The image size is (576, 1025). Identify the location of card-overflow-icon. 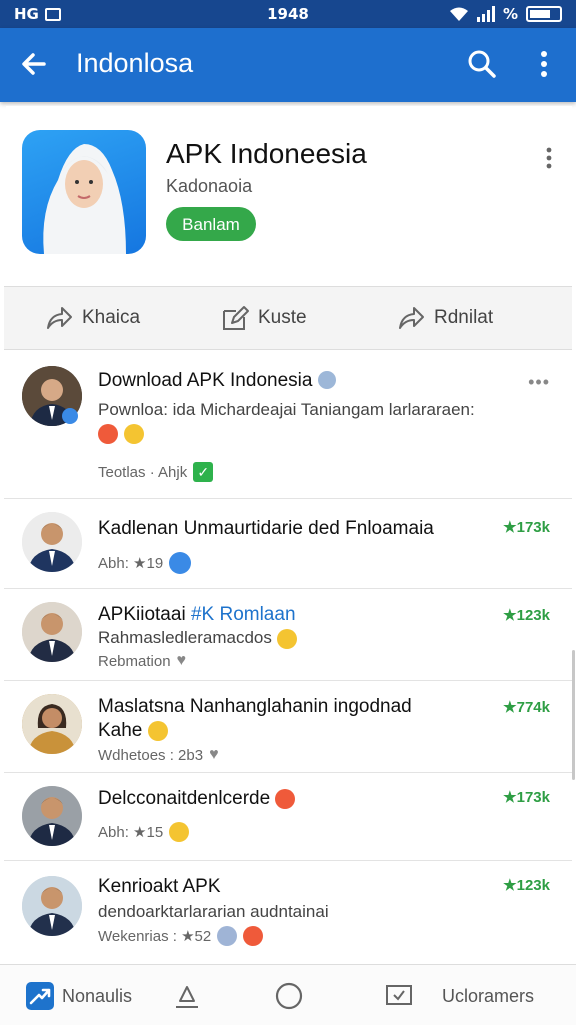
(549, 158).